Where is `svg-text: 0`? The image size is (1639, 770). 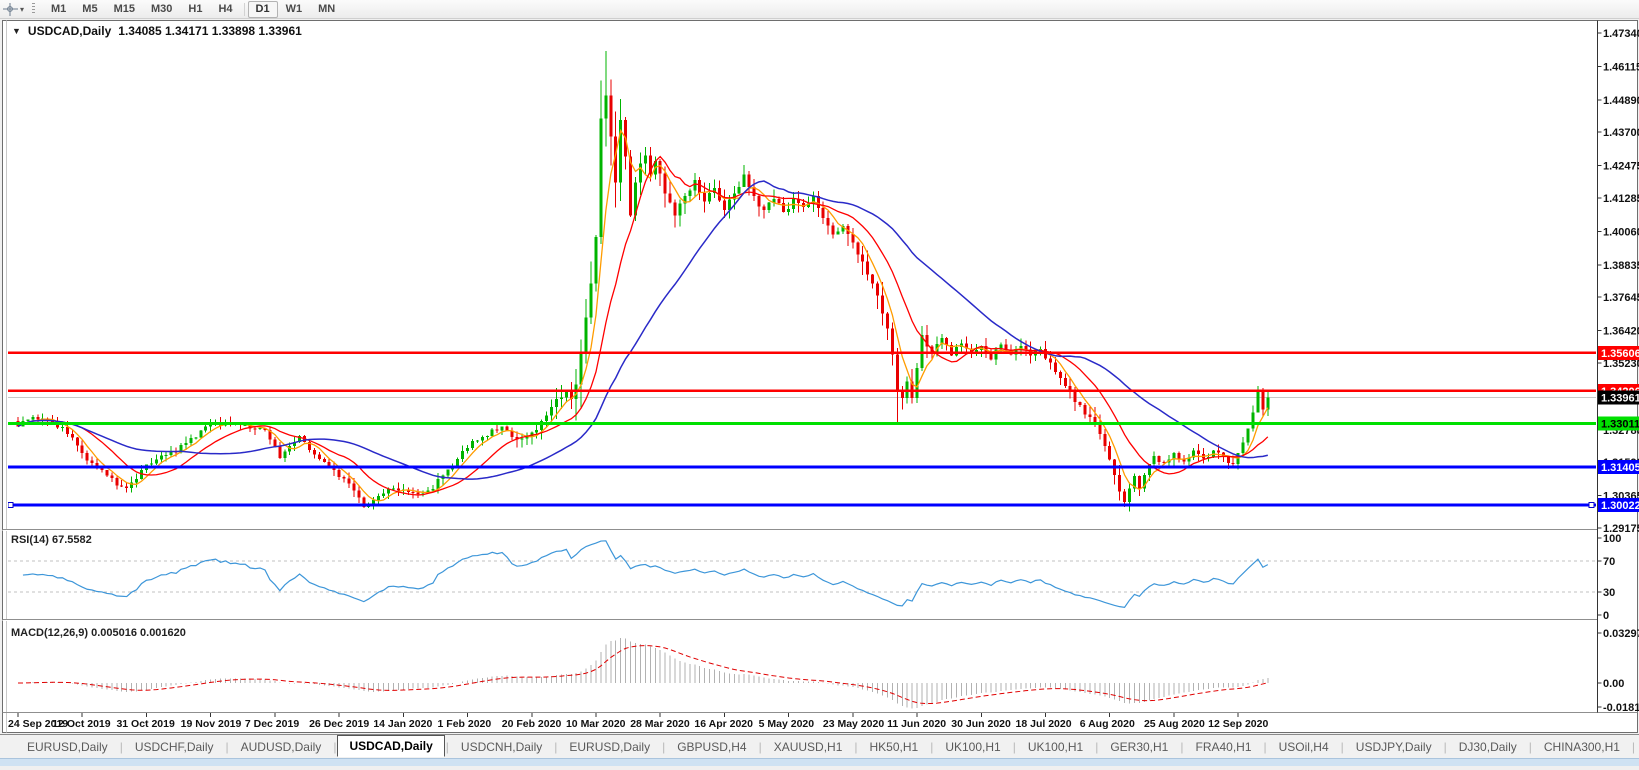
svg-text: 0 is located at coordinates (1606, 616).